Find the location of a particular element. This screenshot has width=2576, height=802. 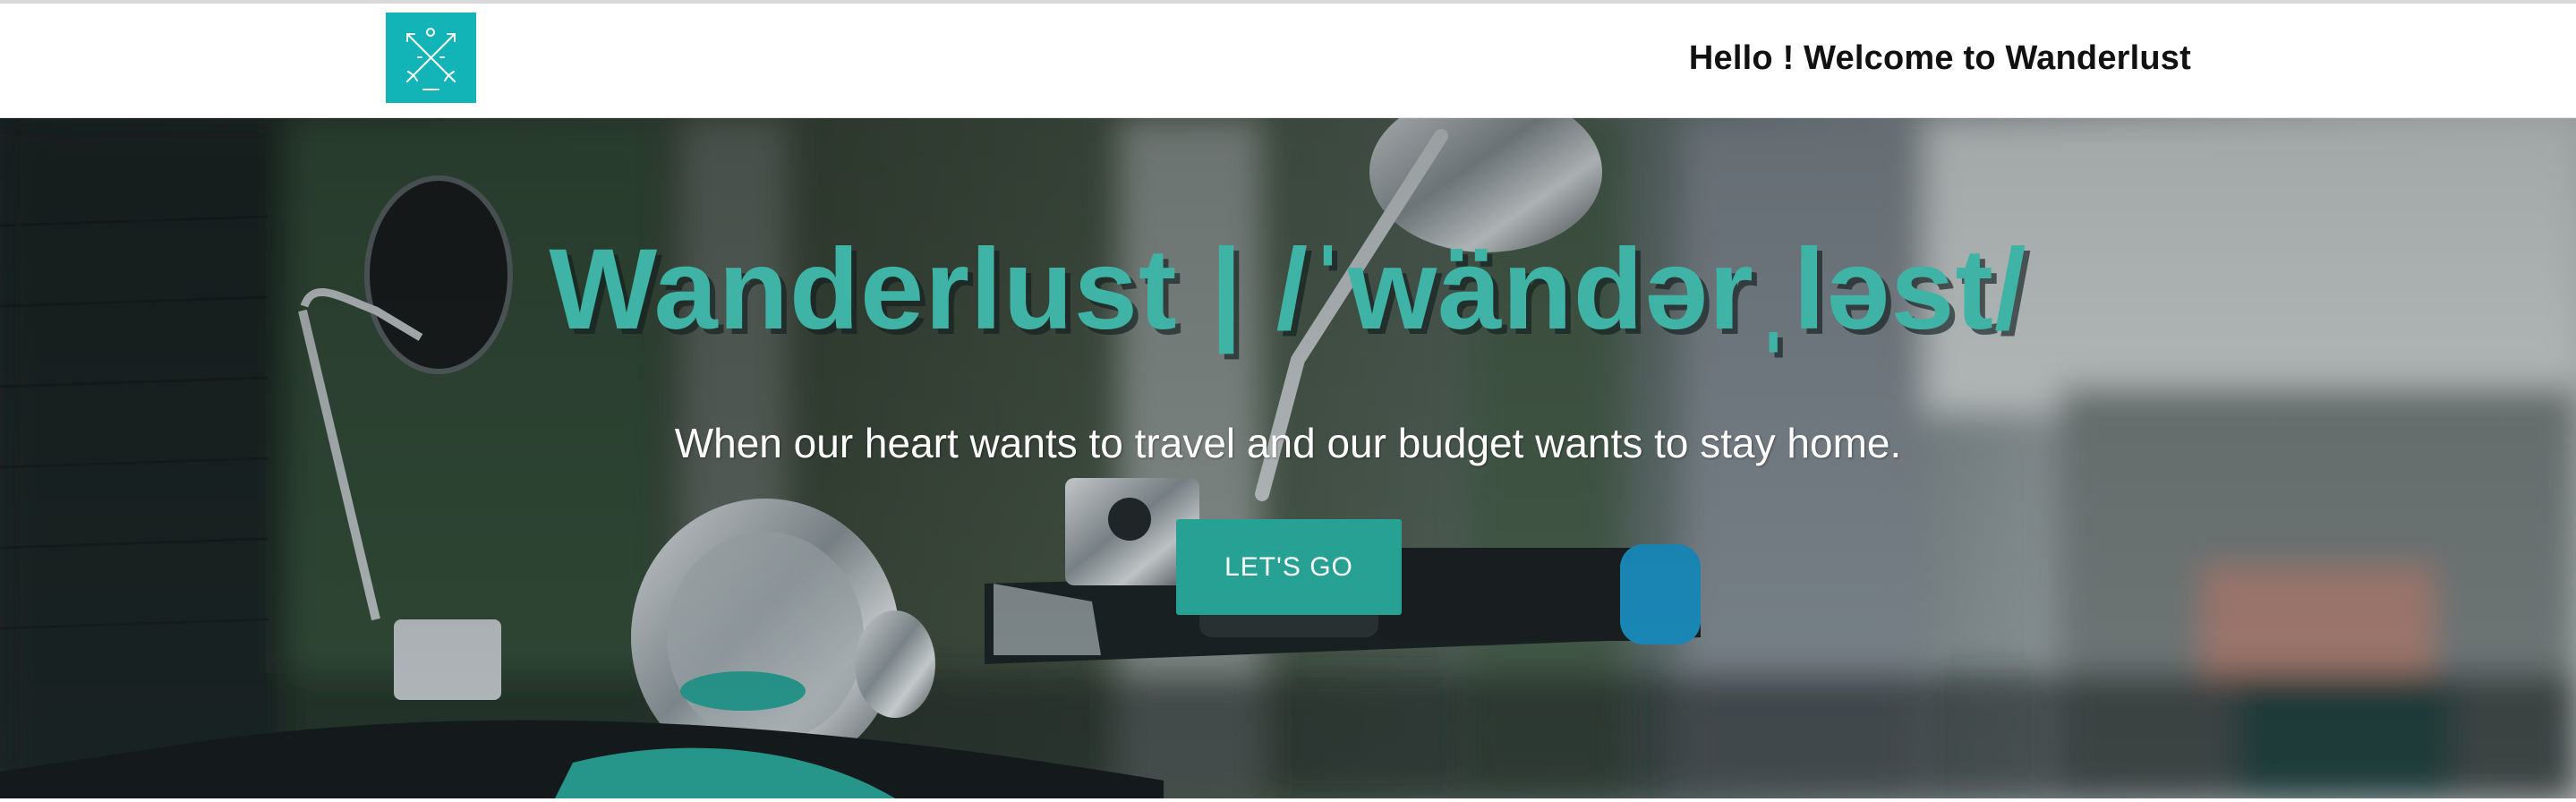

lets-go-button: LET'S GO is located at coordinates (1289, 567).